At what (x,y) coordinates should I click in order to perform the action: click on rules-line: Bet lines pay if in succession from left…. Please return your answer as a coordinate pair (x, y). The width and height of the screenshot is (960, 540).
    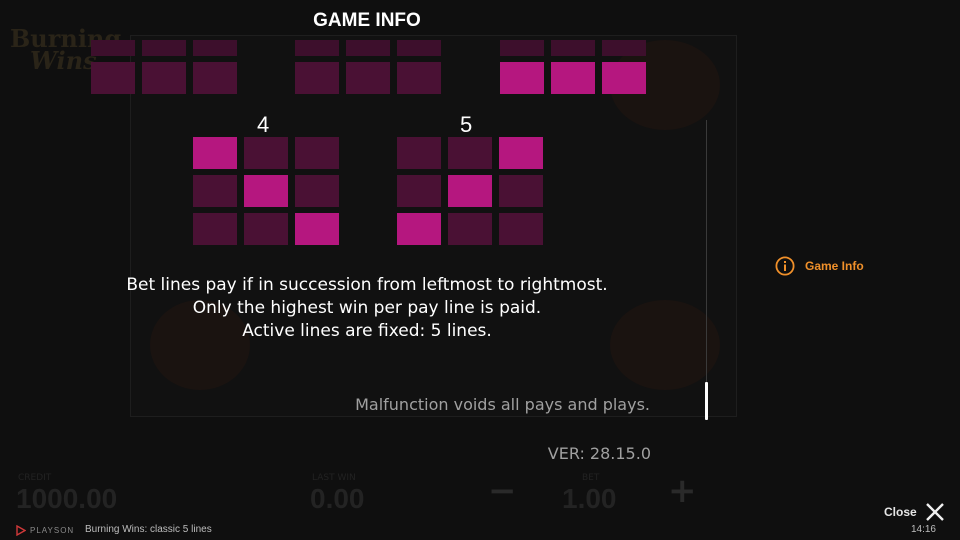
    Looking at the image, I should click on (367, 285).